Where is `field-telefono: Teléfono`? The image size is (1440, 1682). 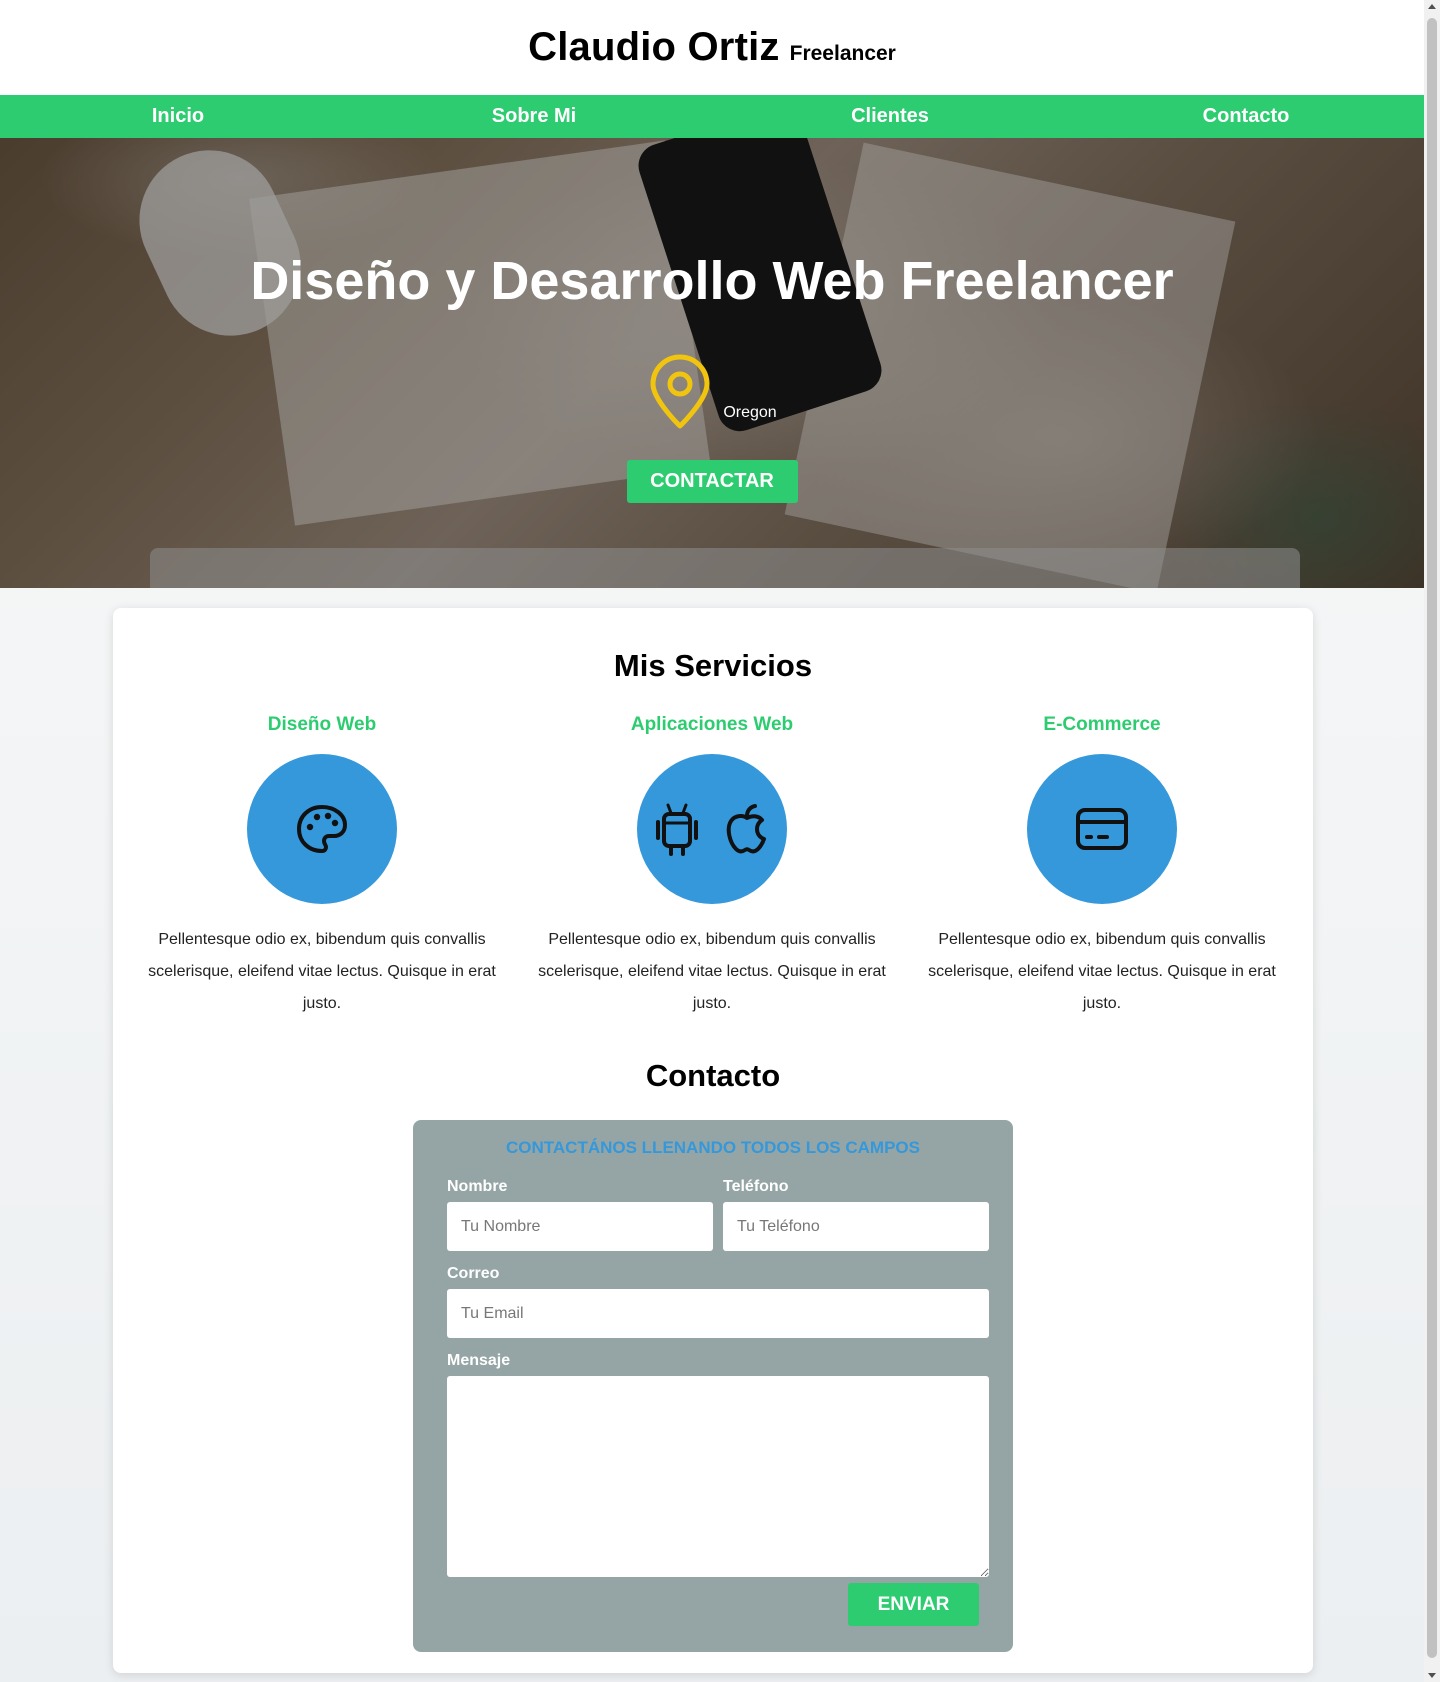
field-telefono: Teléfono is located at coordinates (856, 1214).